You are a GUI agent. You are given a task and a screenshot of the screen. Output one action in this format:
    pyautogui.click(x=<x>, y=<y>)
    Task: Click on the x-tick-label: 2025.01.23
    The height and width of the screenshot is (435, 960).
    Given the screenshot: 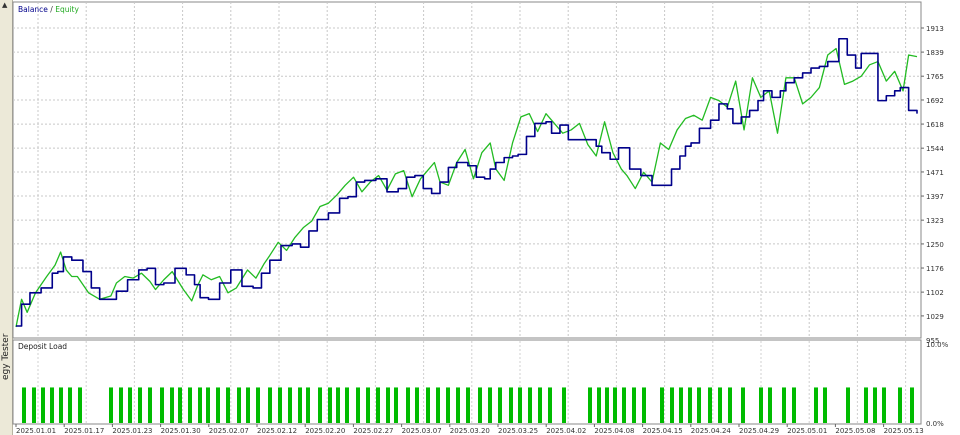 What is the action you would take?
    pyautogui.click(x=132, y=431)
    